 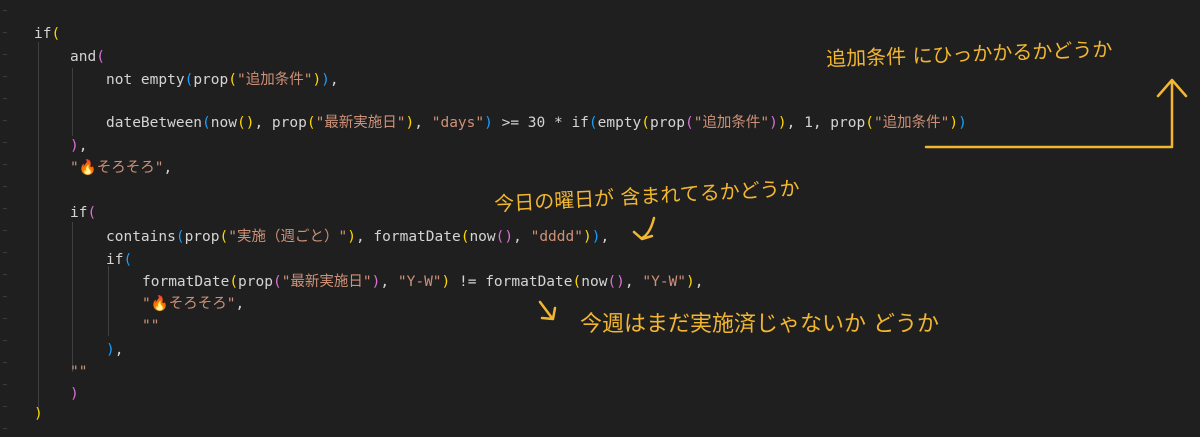 I want to click on up-arrow-icon, so click(x=1056, y=113).